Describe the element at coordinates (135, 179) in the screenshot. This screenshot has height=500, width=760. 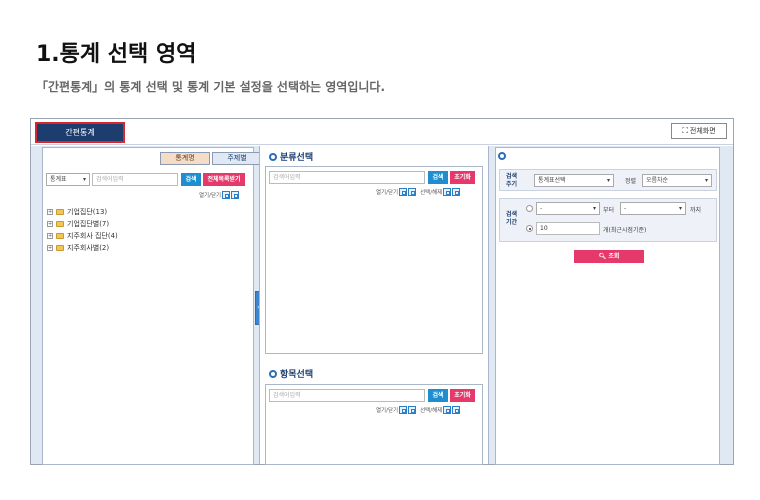
I see `left-search-input: 검색어입력` at that location.